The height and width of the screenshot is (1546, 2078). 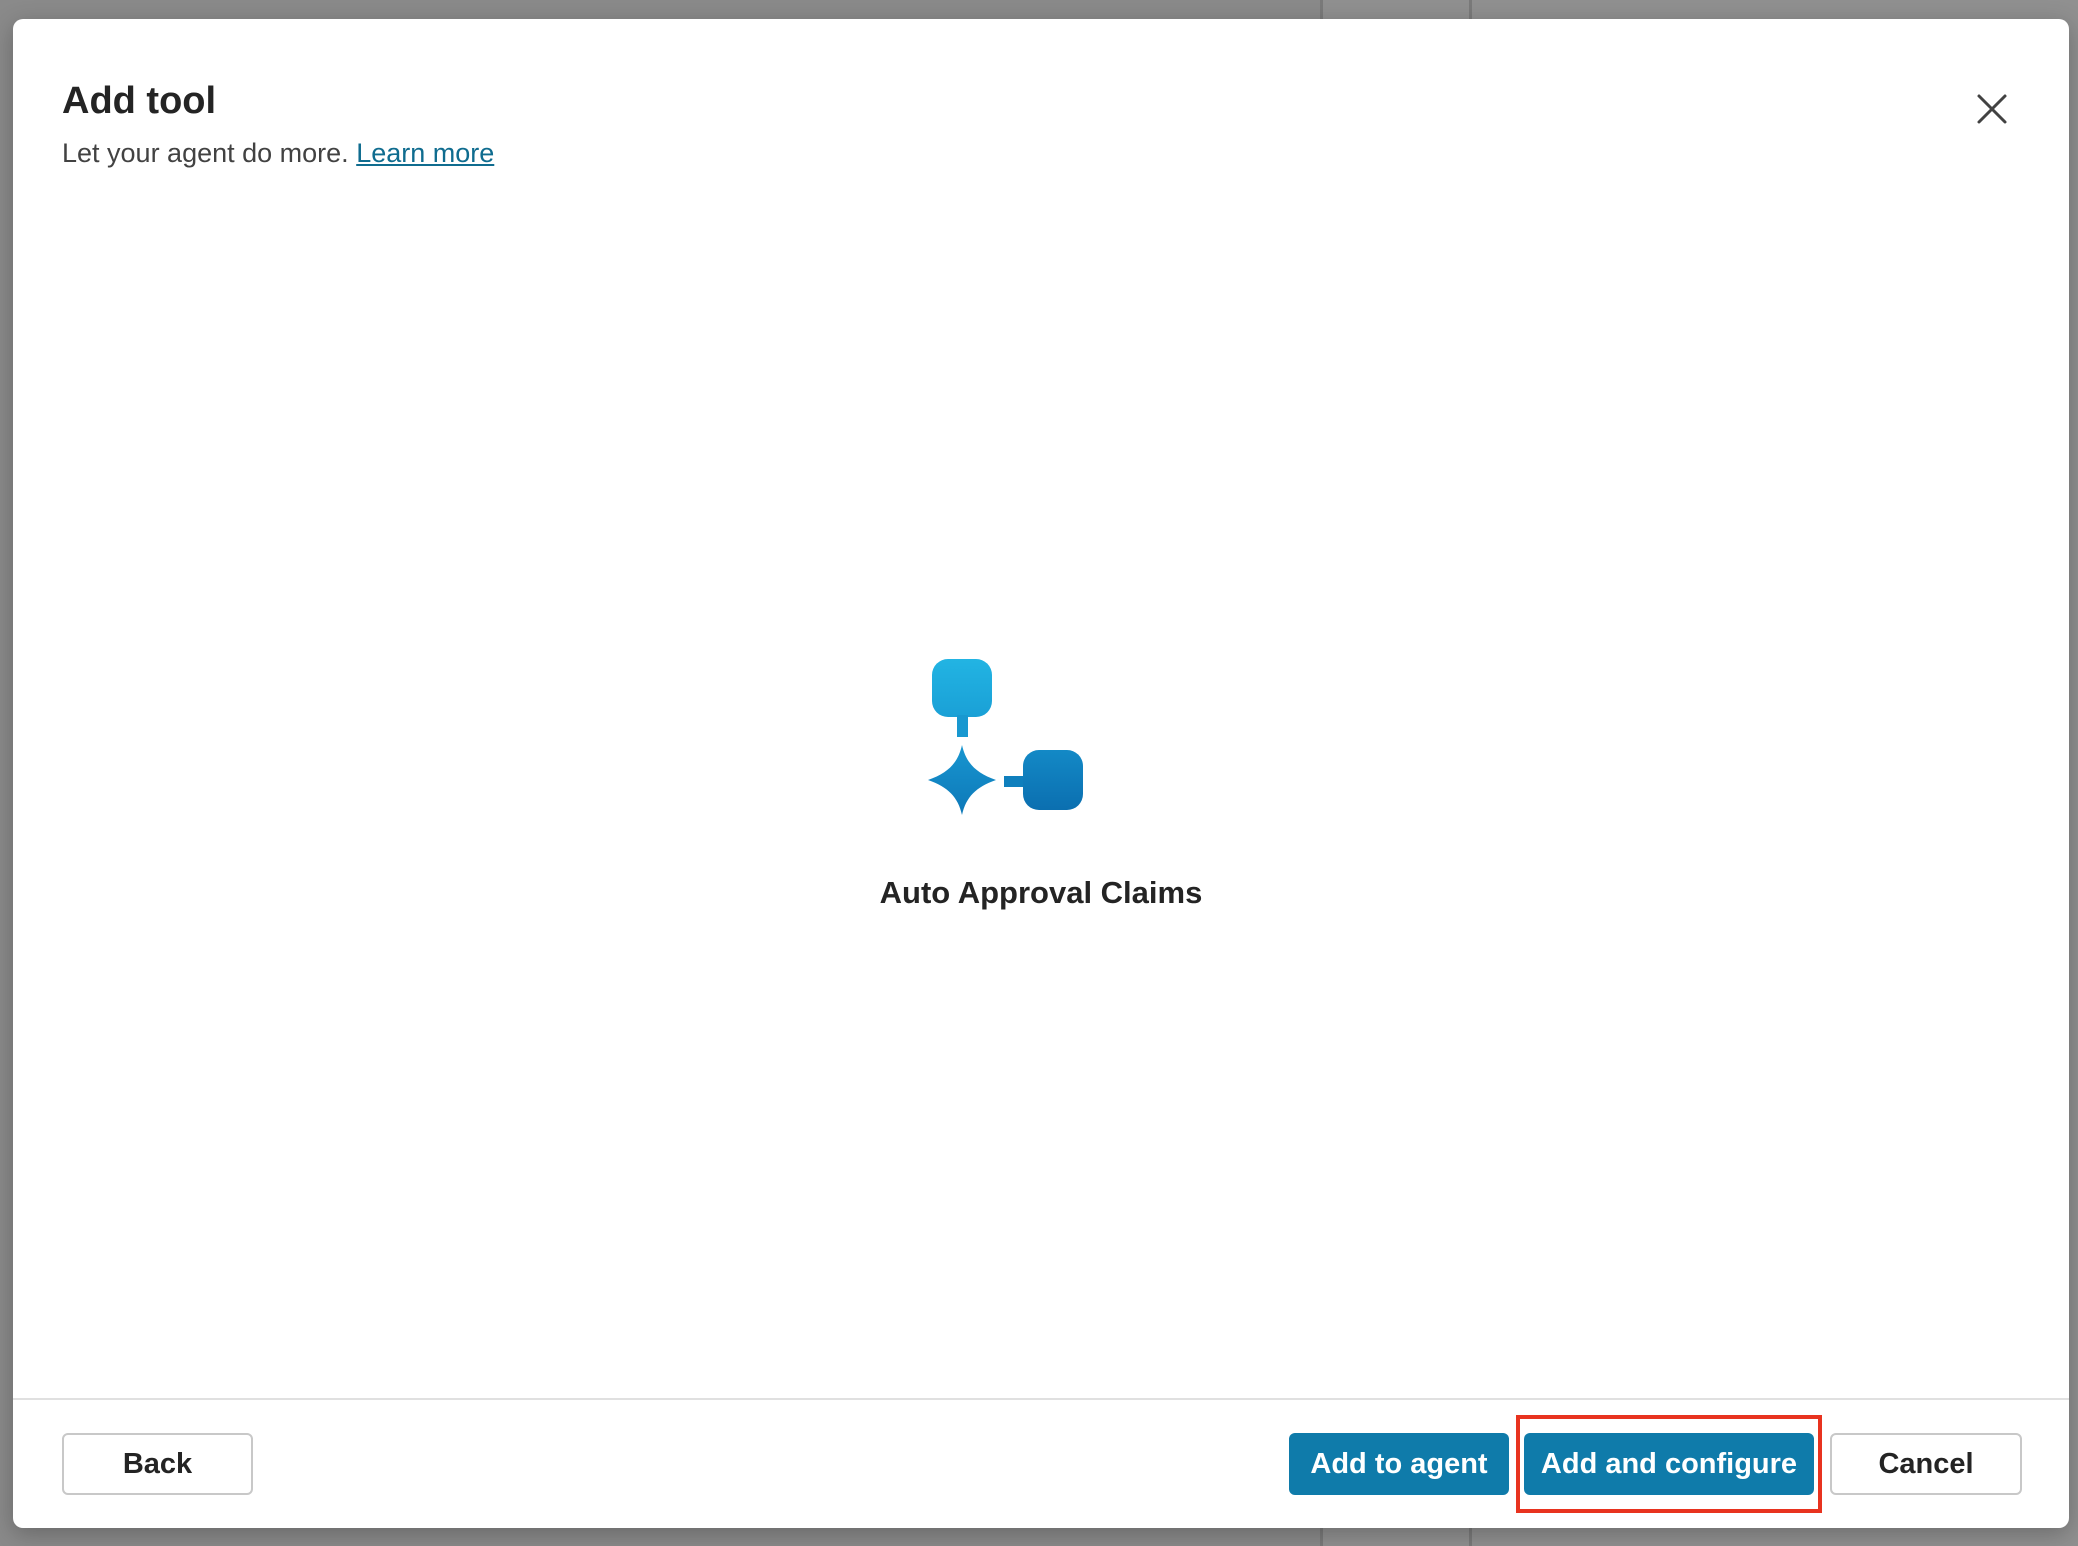 What do you see at coordinates (139, 101) in the screenshot?
I see `dialog-title: Add tool` at bounding box center [139, 101].